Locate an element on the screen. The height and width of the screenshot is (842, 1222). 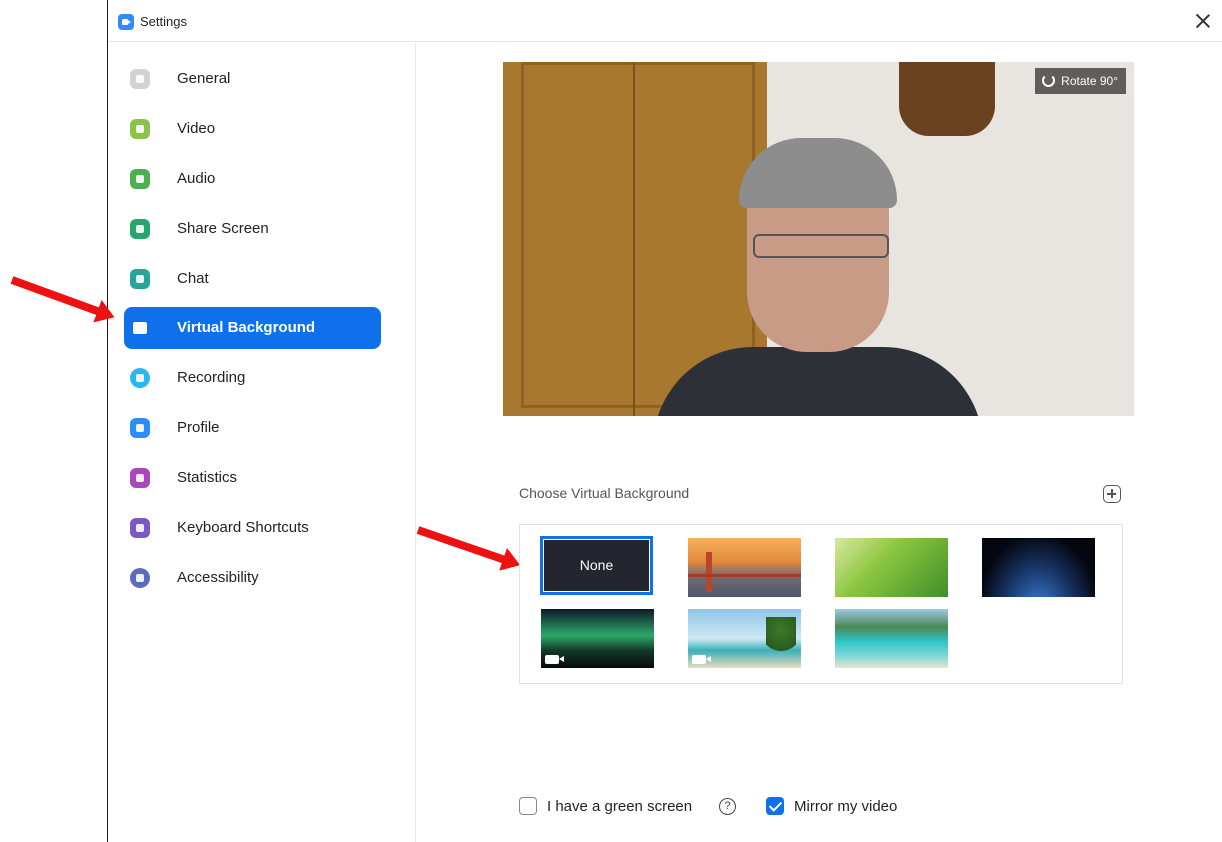
sidebar-item-label: Recording is located at coordinates (211, 377).